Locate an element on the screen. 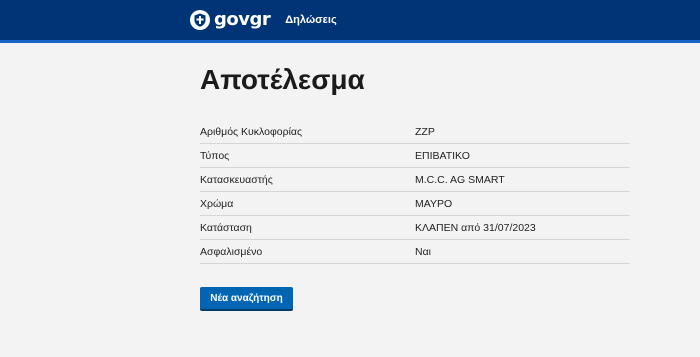  new-search-button: Νέα αναζήτηση is located at coordinates (246, 299).